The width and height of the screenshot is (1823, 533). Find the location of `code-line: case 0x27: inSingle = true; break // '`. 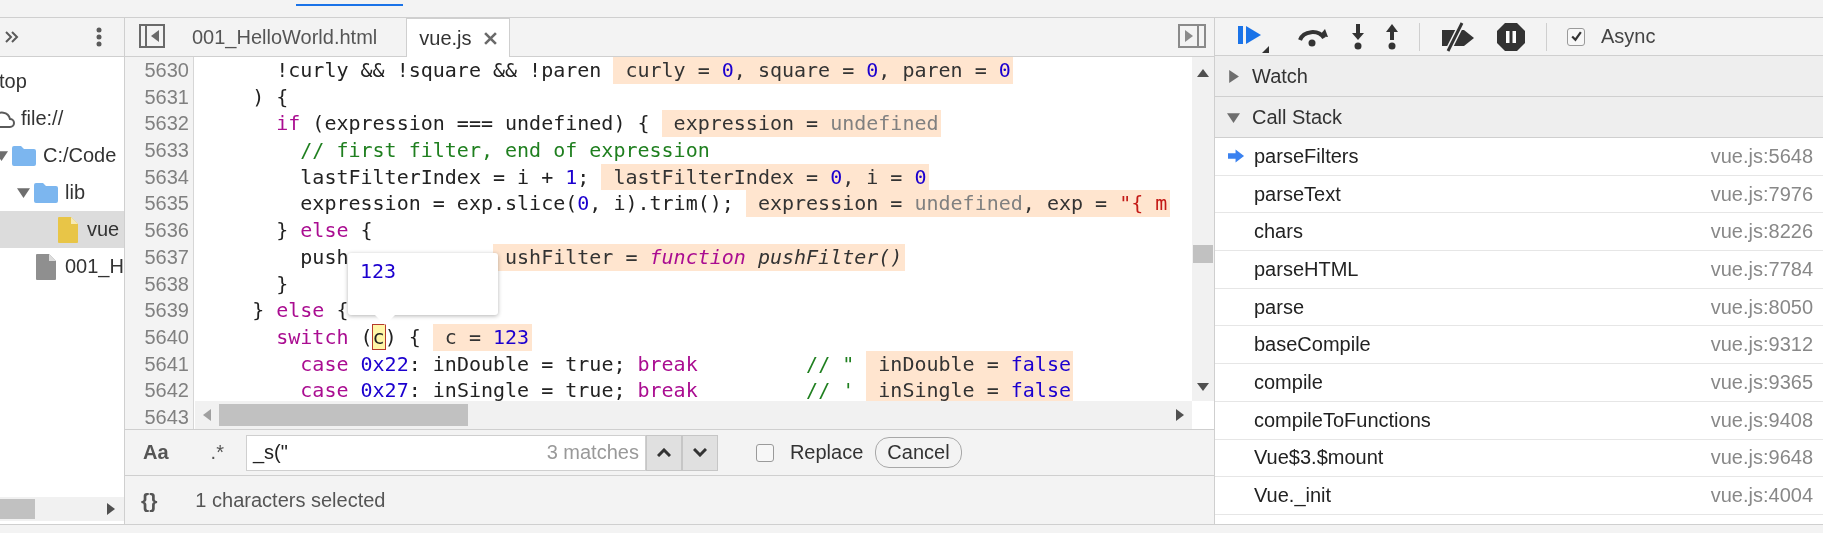

code-line: case 0x27: inSingle = true; break // ' is located at coordinates (577, 390).